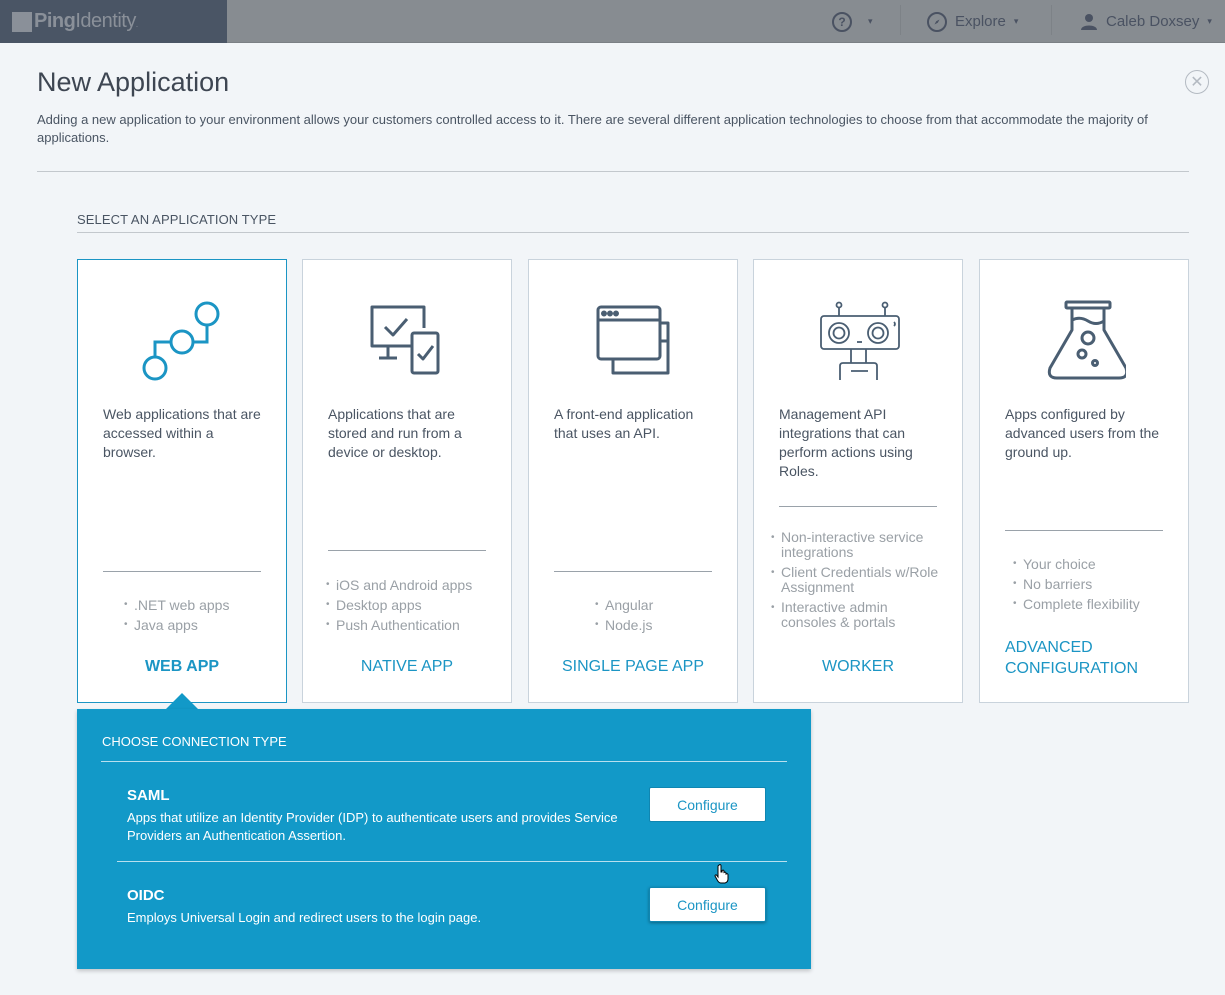  Describe the element at coordinates (176, 625) in the screenshot. I see `bullet-item: Java apps` at that location.